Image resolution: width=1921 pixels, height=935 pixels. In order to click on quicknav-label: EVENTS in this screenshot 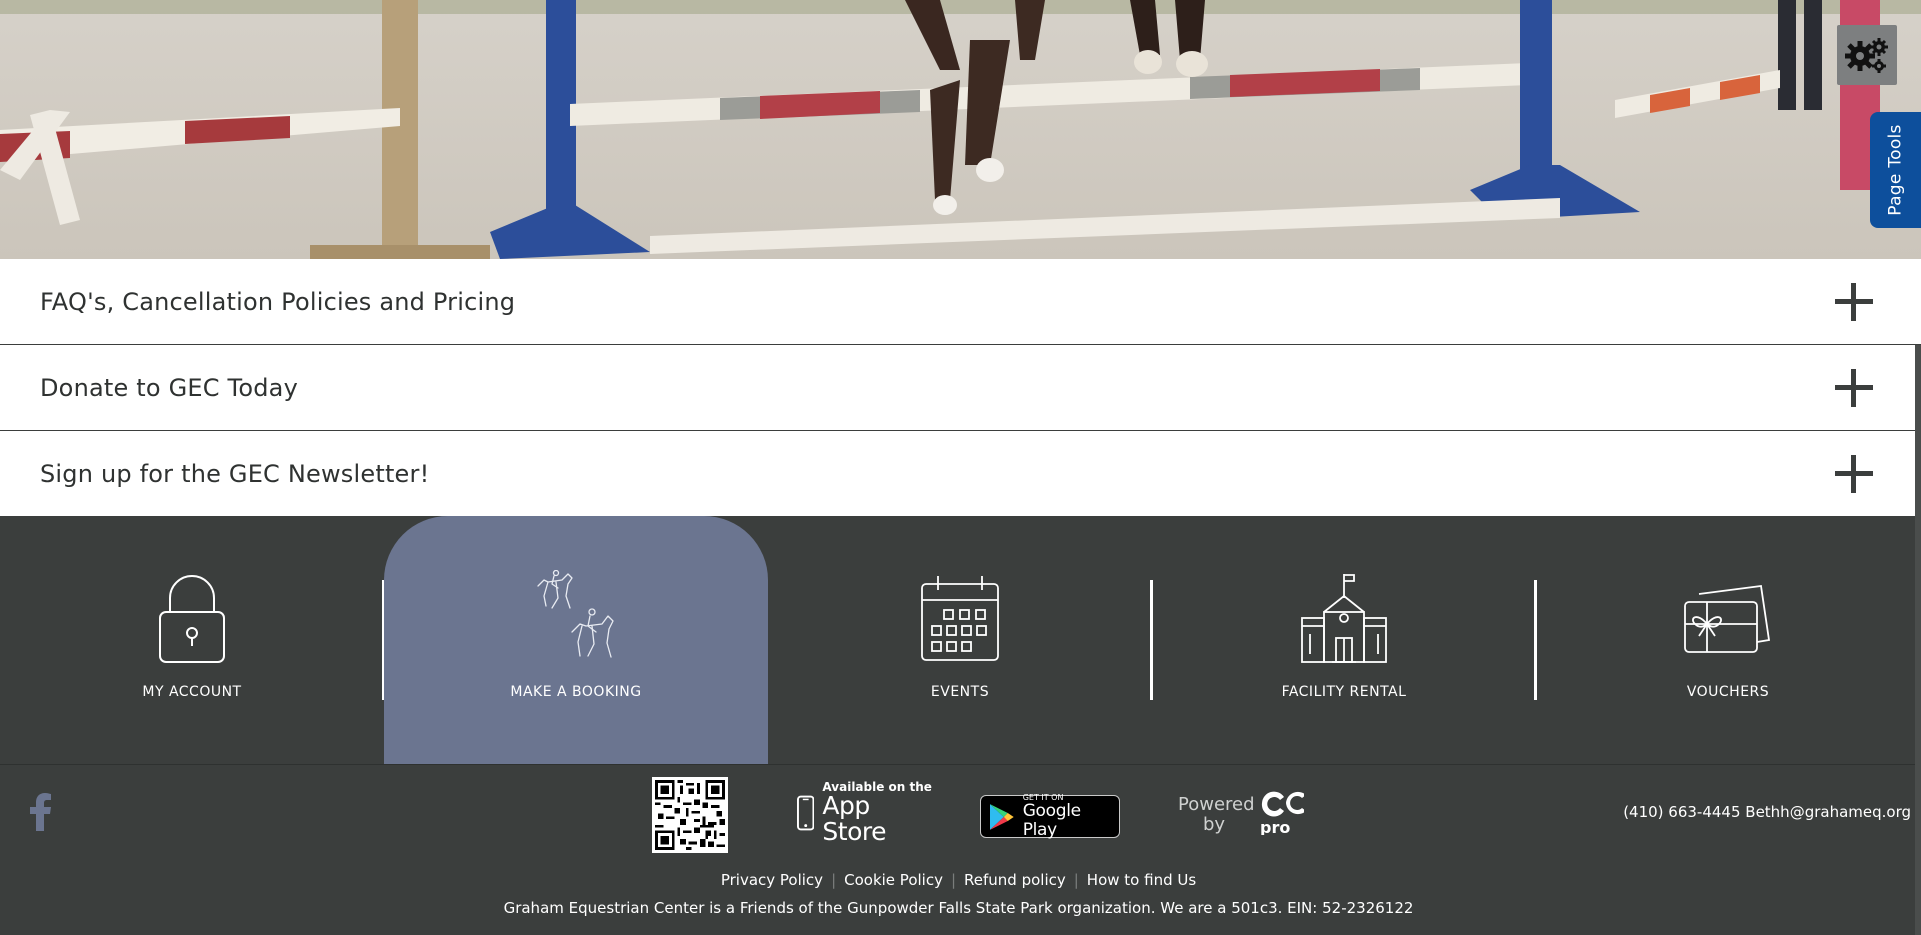, I will do `click(960, 692)`.